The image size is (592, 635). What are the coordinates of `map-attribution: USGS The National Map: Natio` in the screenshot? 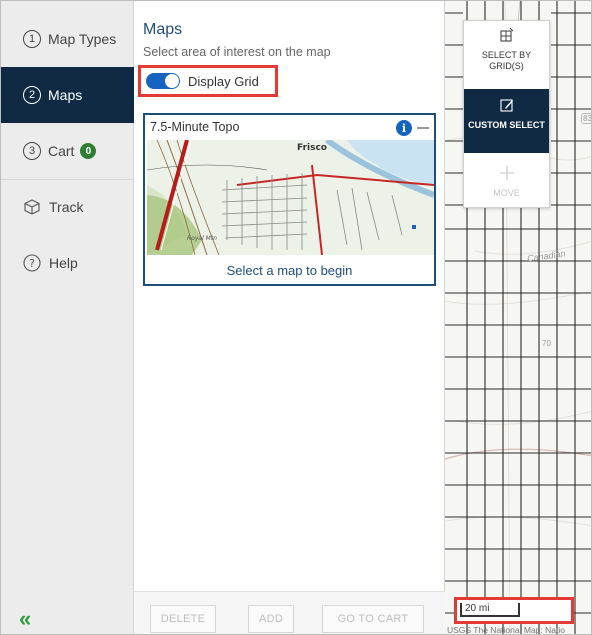 It's located at (506, 629).